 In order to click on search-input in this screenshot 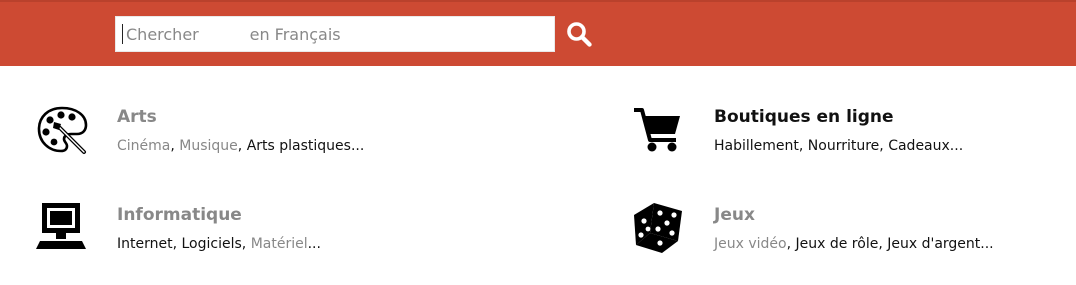, I will do `click(335, 34)`.